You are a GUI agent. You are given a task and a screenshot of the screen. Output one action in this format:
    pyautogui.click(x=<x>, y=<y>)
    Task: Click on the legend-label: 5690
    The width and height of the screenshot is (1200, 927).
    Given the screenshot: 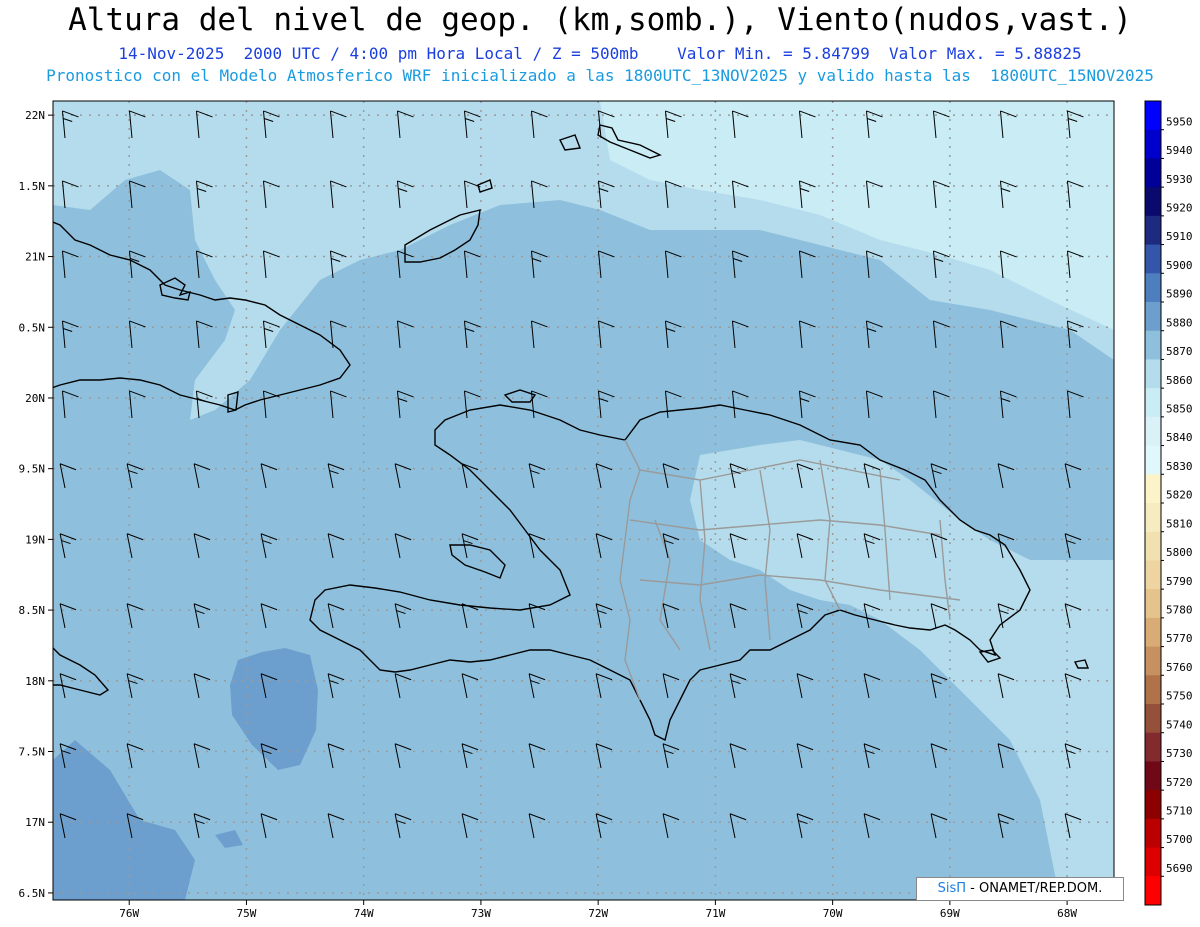 What is the action you would take?
    pyautogui.click(x=1179, y=868)
    